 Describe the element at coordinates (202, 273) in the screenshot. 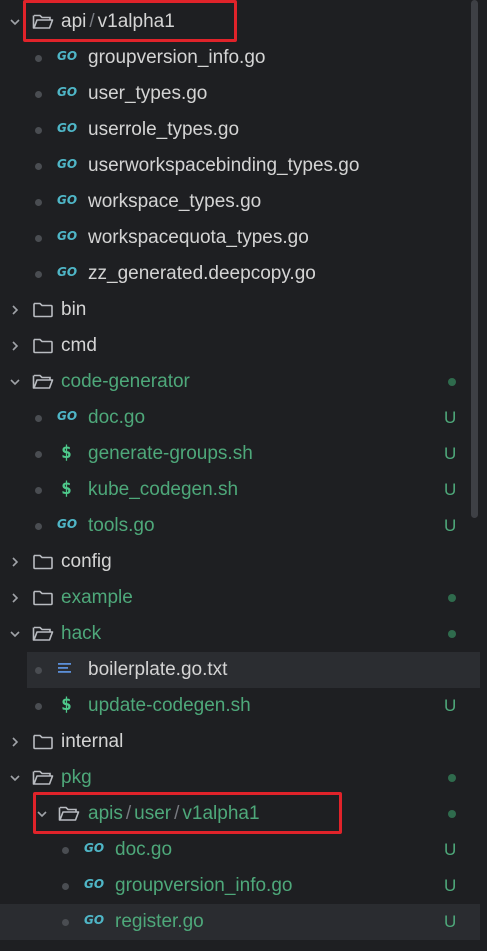

I see `tree-item-label: zz_generated.deepcopy.go` at that location.